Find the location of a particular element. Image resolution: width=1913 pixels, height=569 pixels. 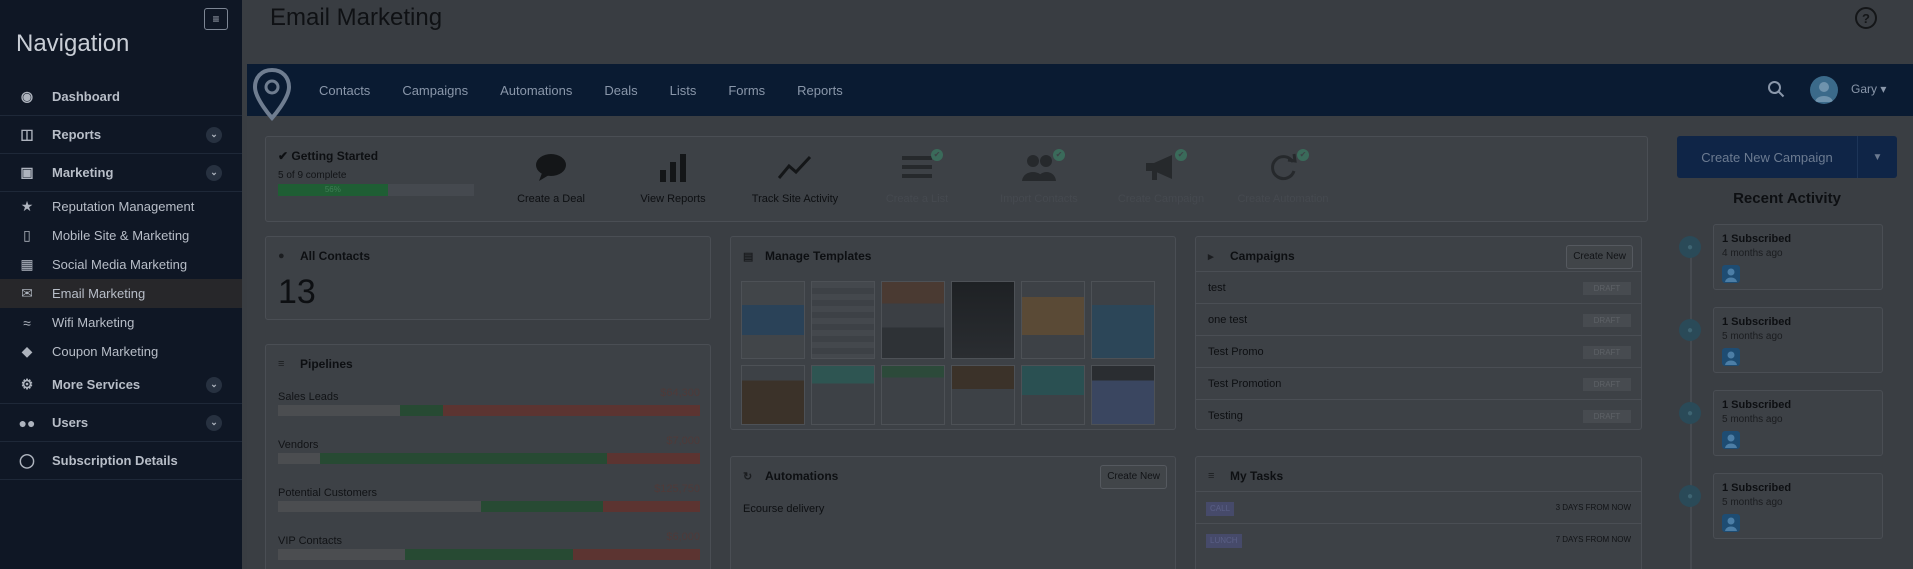

nav-link-contacts: Contacts is located at coordinates (344, 90).